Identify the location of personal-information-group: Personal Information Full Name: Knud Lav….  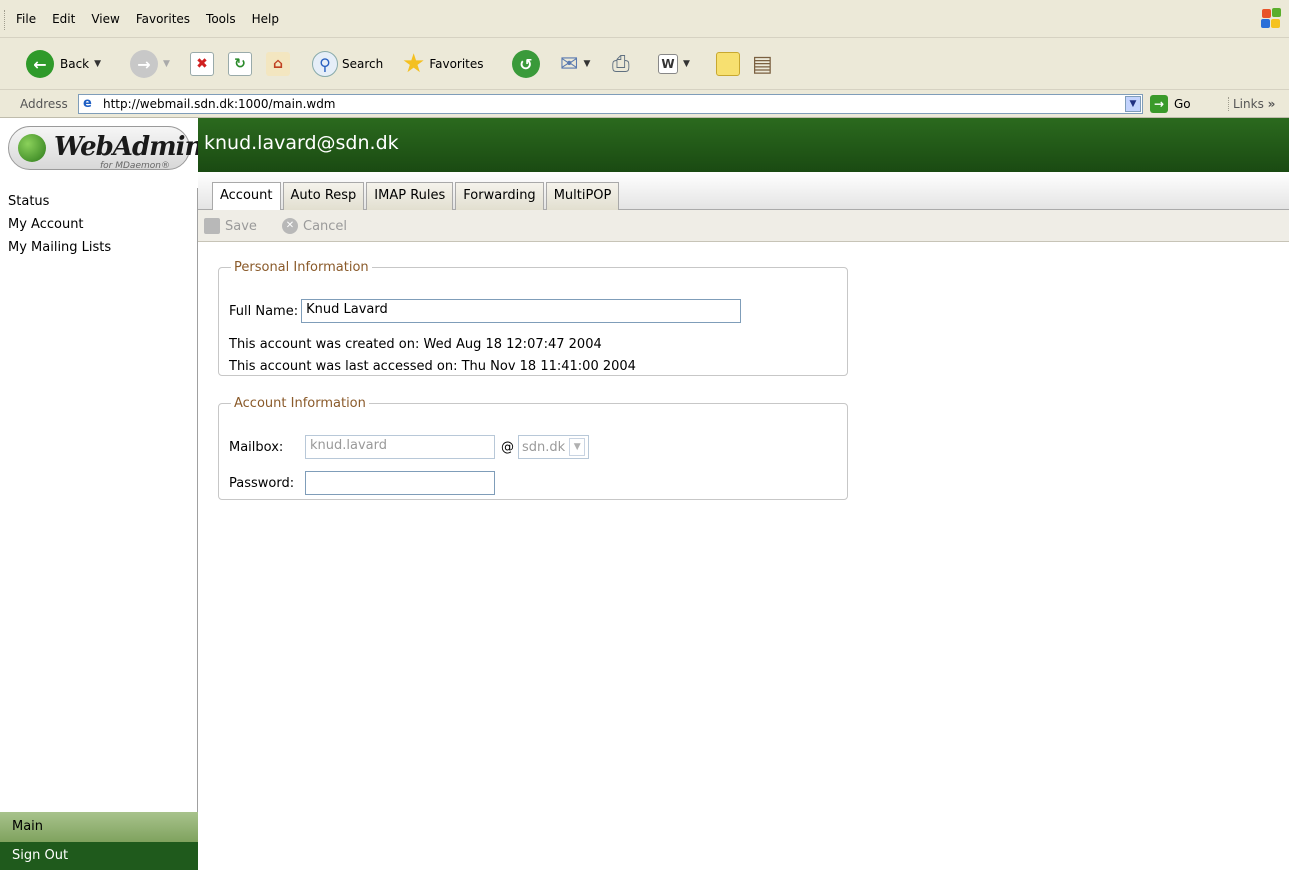
(533, 318).